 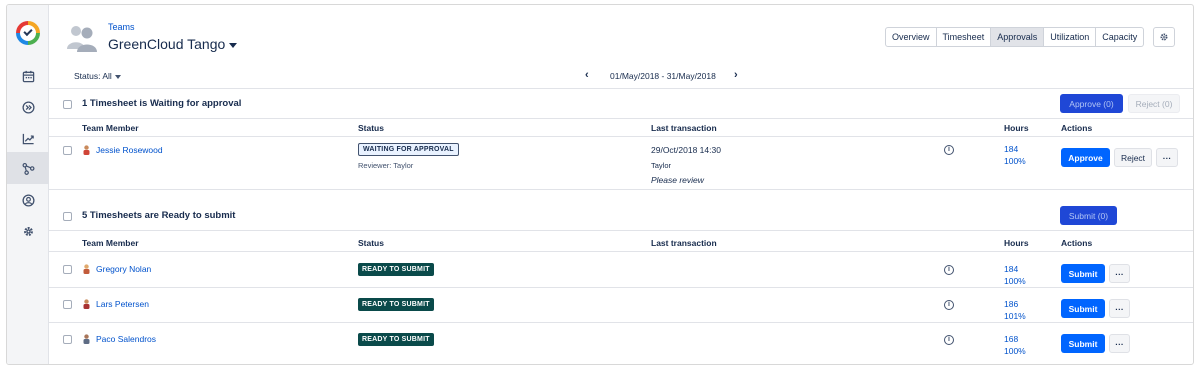 What do you see at coordinates (1018, 37) in the screenshot?
I see `tab-approvals: Approvals` at bounding box center [1018, 37].